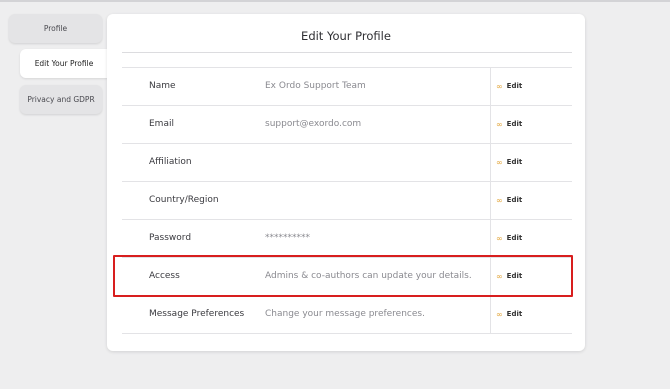 The height and width of the screenshot is (389, 670). Describe the element at coordinates (287, 238) in the screenshot. I see `field-value: **********` at that location.